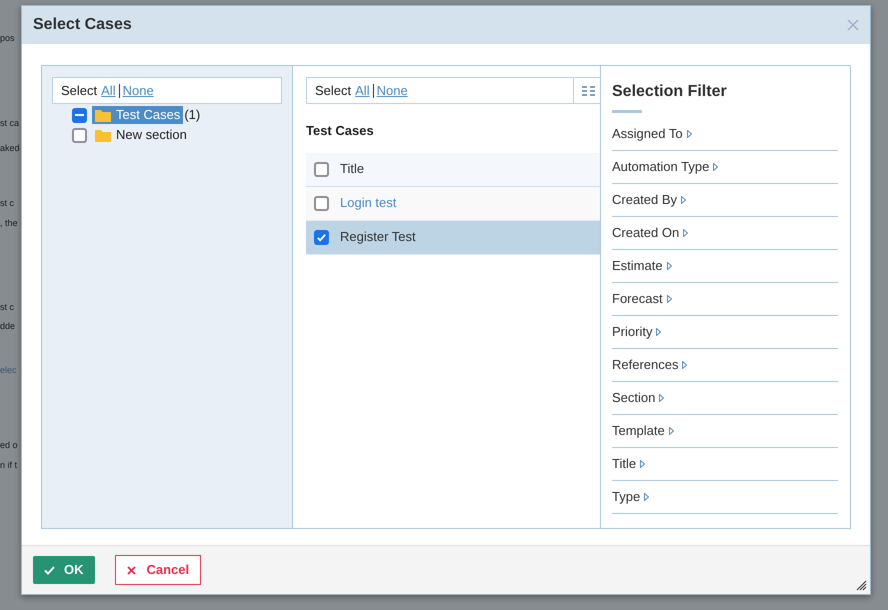 This screenshot has width=888, height=610. What do you see at coordinates (646, 233) in the screenshot?
I see `filter-option: Created On` at bounding box center [646, 233].